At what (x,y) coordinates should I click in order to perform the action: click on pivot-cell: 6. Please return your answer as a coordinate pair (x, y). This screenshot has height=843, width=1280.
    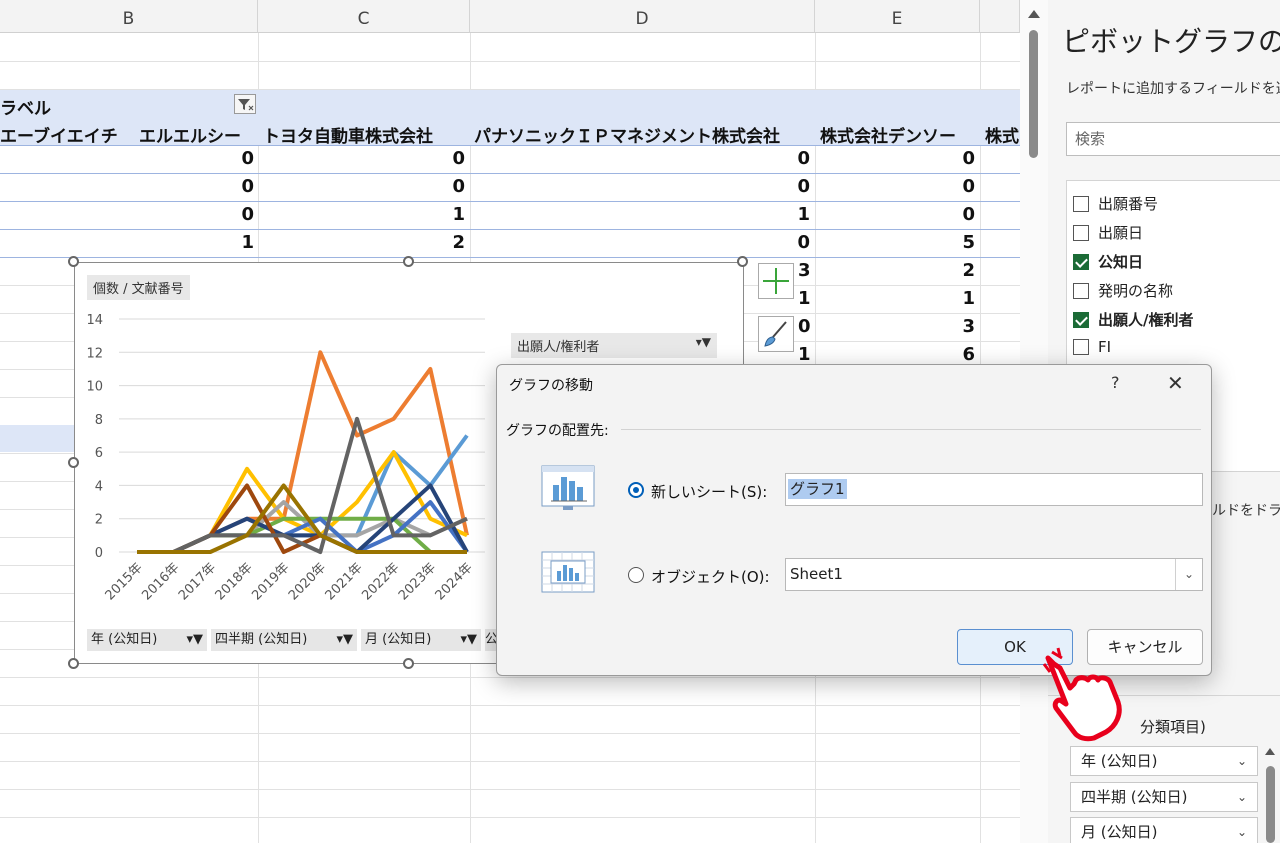
    Looking at the image, I should click on (945, 354).